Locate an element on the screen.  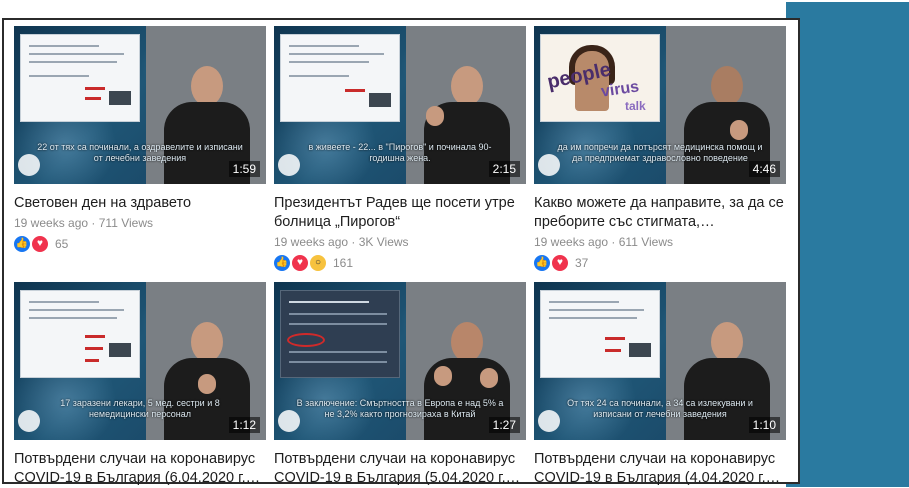
statistics-table-screenshot is located at coordinates (340, 334).